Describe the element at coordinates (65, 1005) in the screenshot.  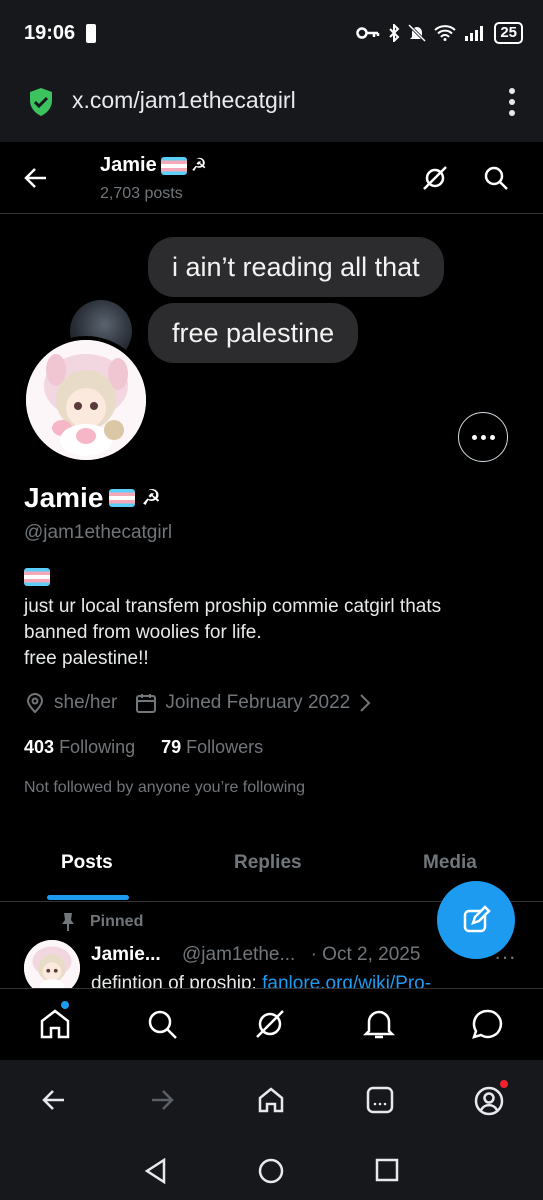
I see `home-notification-dot` at that location.